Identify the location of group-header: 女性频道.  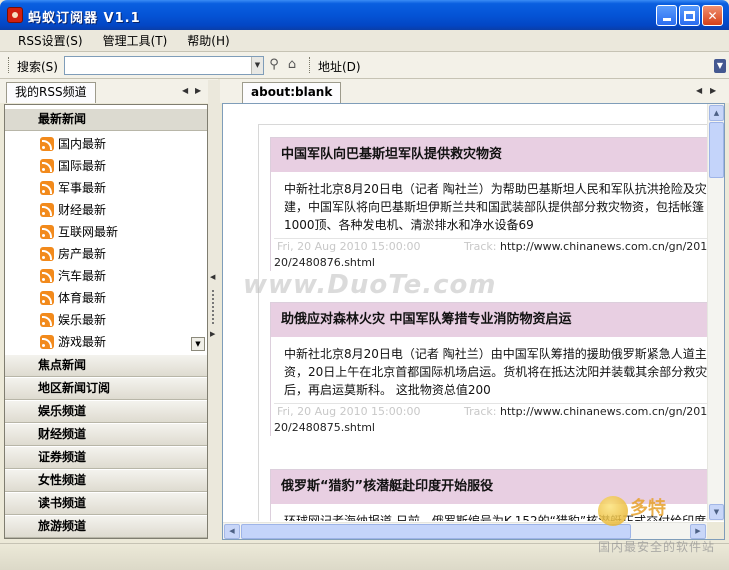
(106, 480).